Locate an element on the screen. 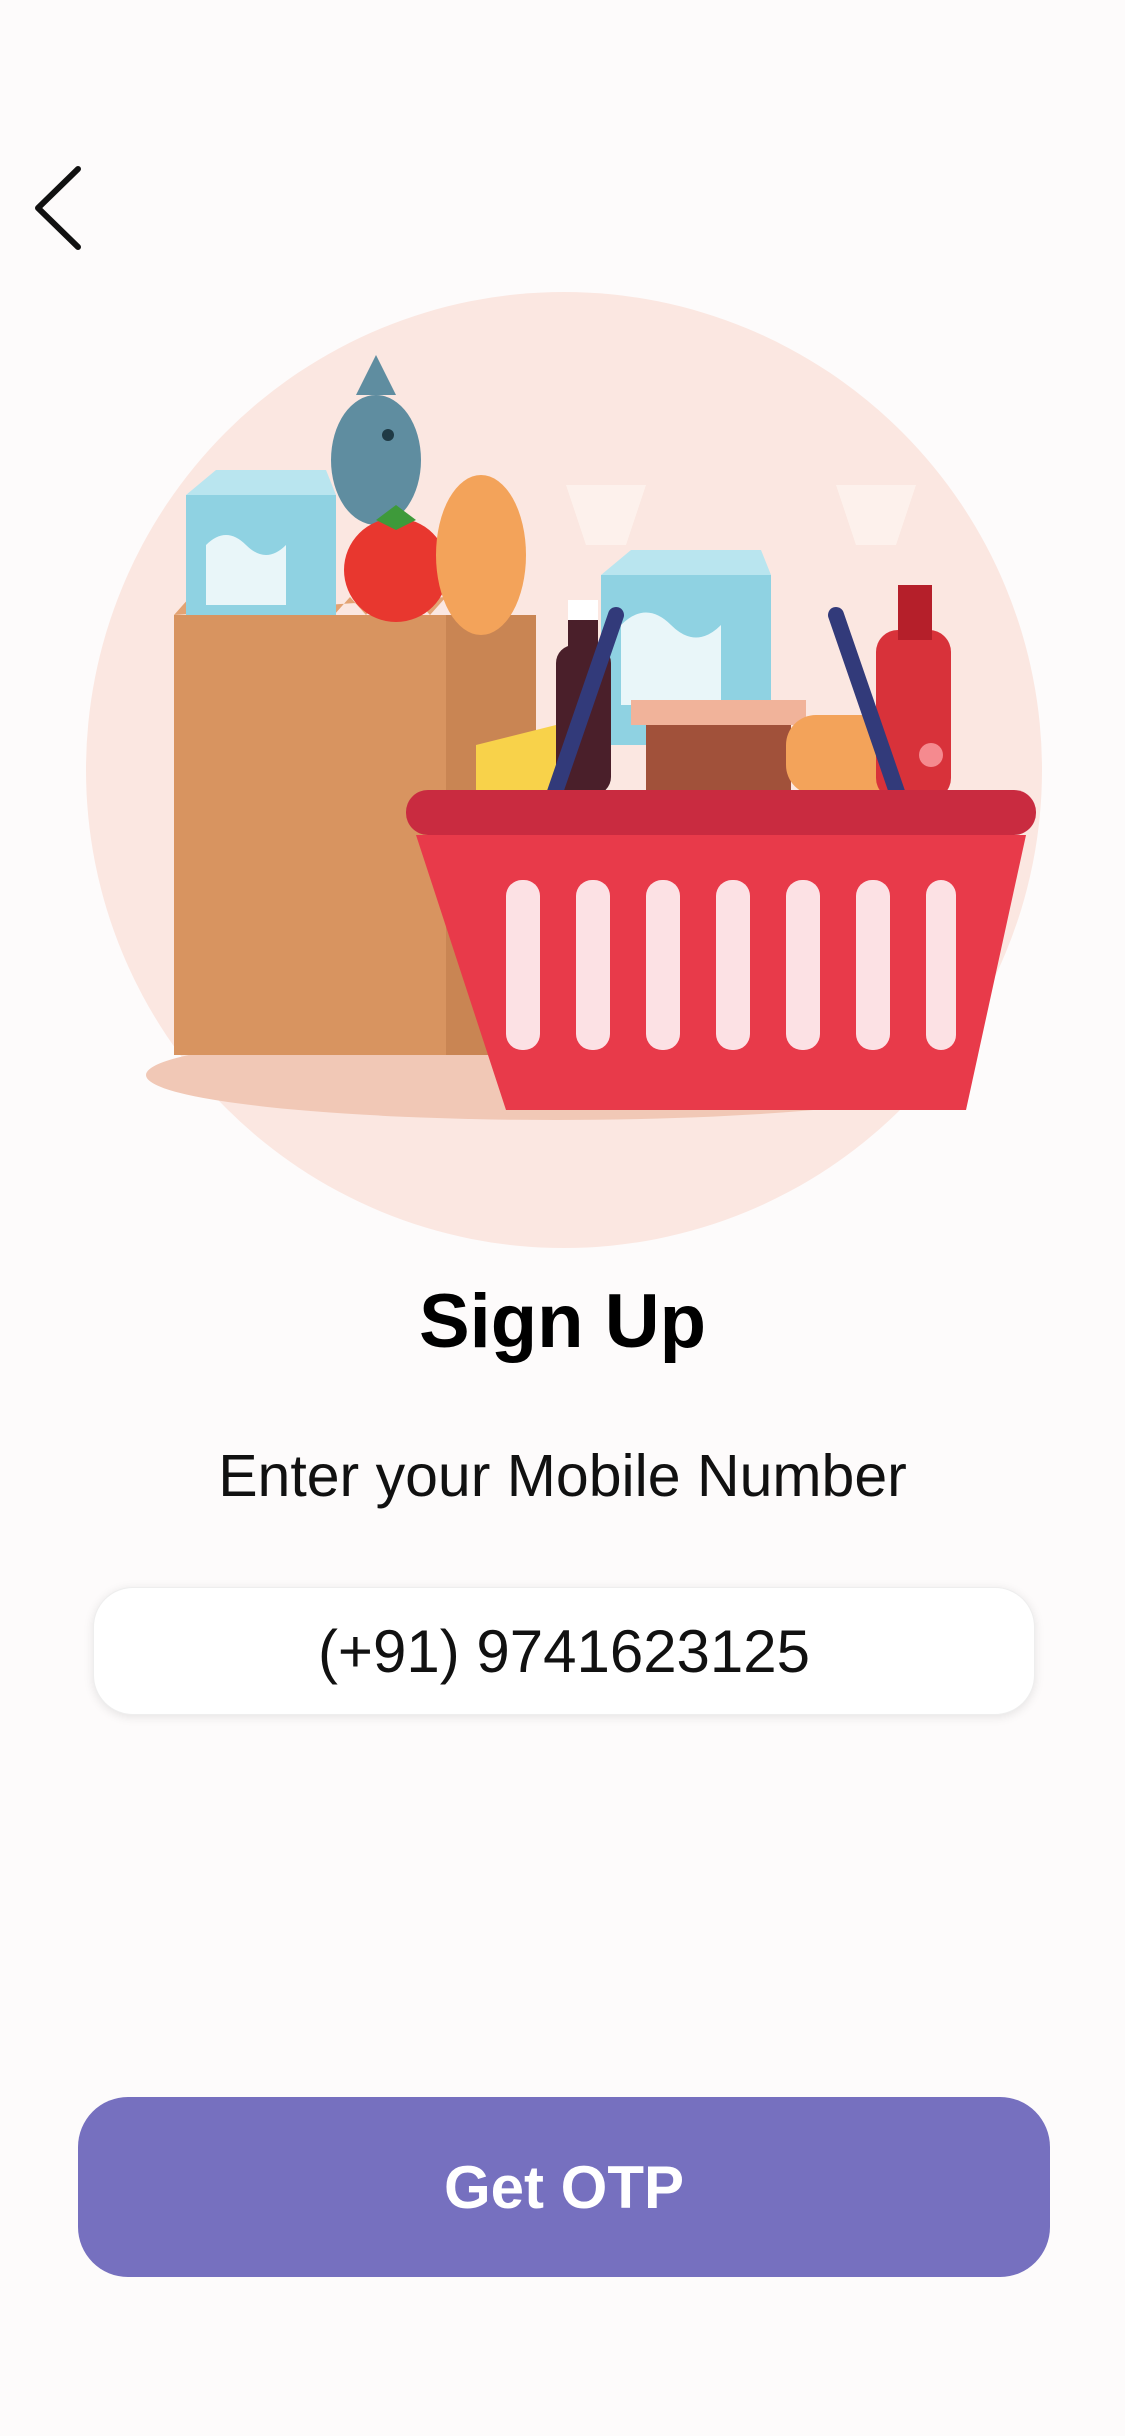 The width and height of the screenshot is (1125, 2436). chevron-left-icon is located at coordinates (60, 210).